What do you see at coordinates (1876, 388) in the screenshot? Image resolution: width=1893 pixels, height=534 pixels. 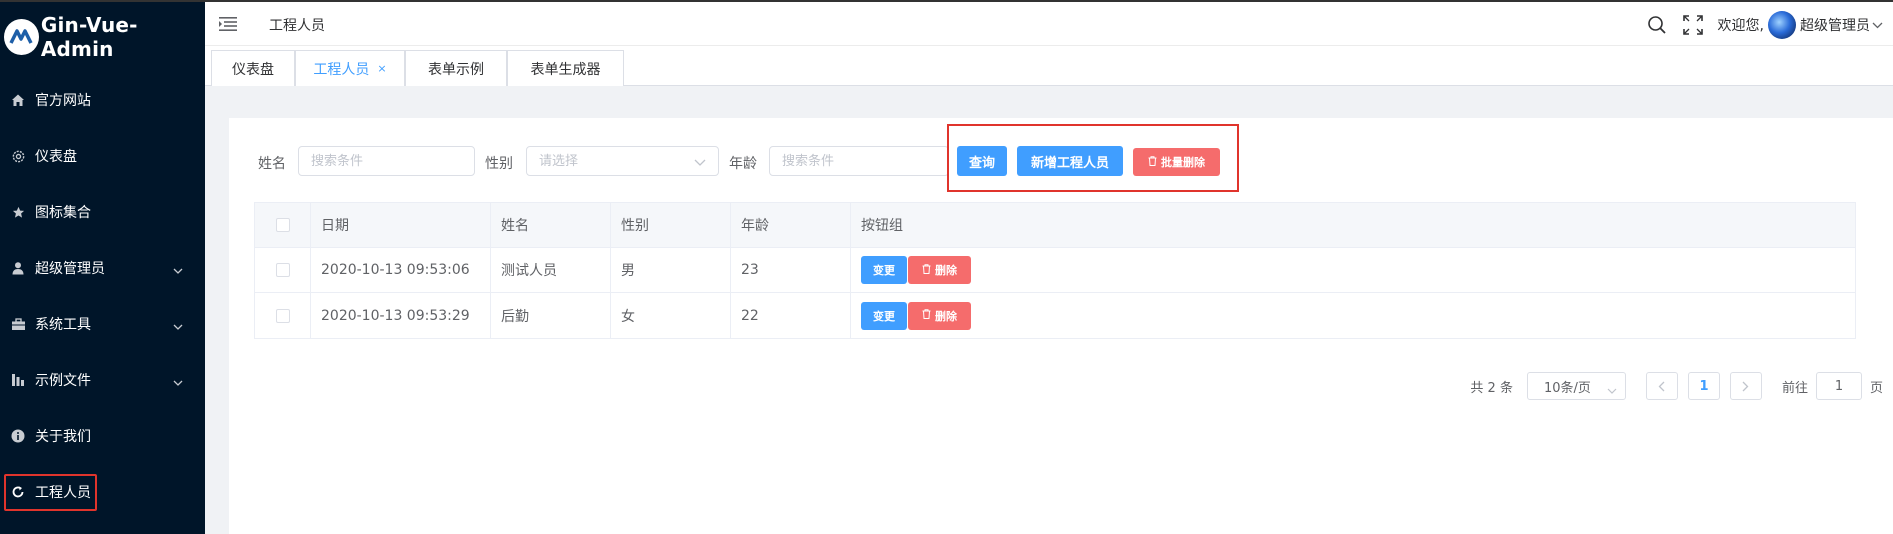 I see `page-suffix: 页` at bounding box center [1876, 388].